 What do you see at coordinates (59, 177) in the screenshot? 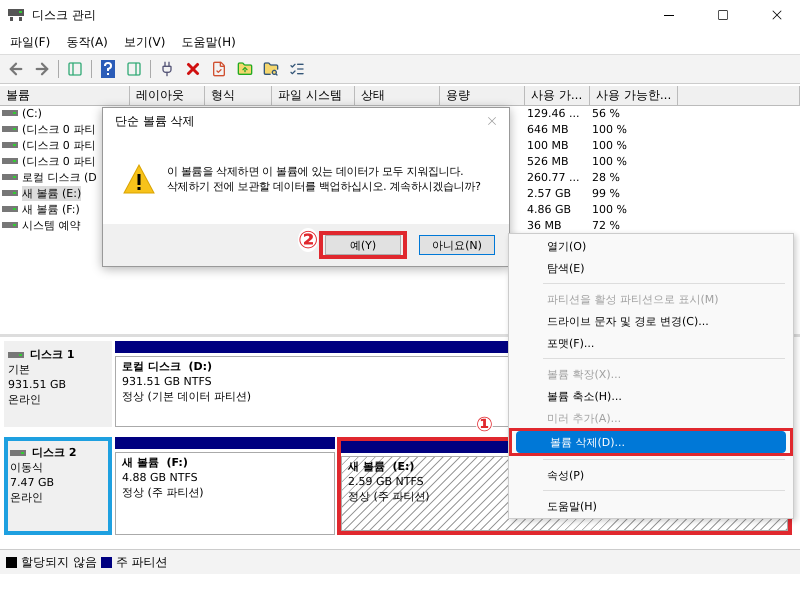
I see `volume-name: 로컬 디스크 (D` at bounding box center [59, 177].